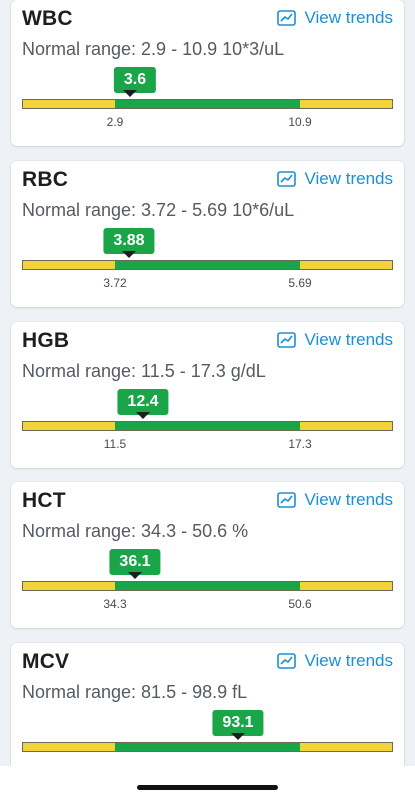 The height and width of the screenshot is (799, 415). Describe the element at coordinates (300, 604) in the screenshot. I see `range-high-label: 50.6` at that location.